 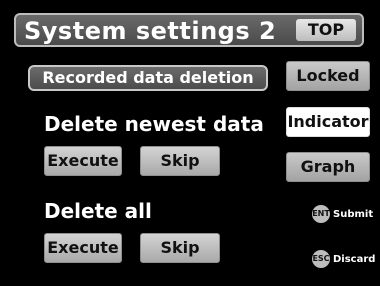 What do you see at coordinates (83, 248) in the screenshot?
I see `delete-all-execute-button: Execute` at bounding box center [83, 248].